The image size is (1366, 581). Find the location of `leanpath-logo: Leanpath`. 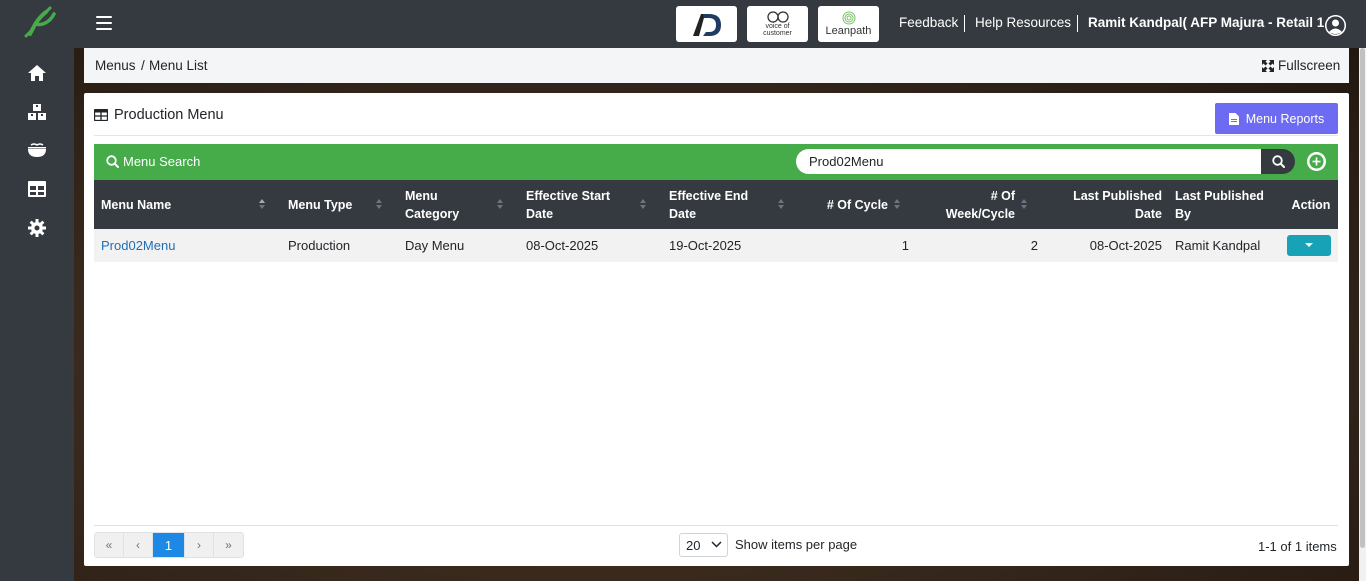

leanpath-logo: Leanpath is located at coordinates (848, 24).